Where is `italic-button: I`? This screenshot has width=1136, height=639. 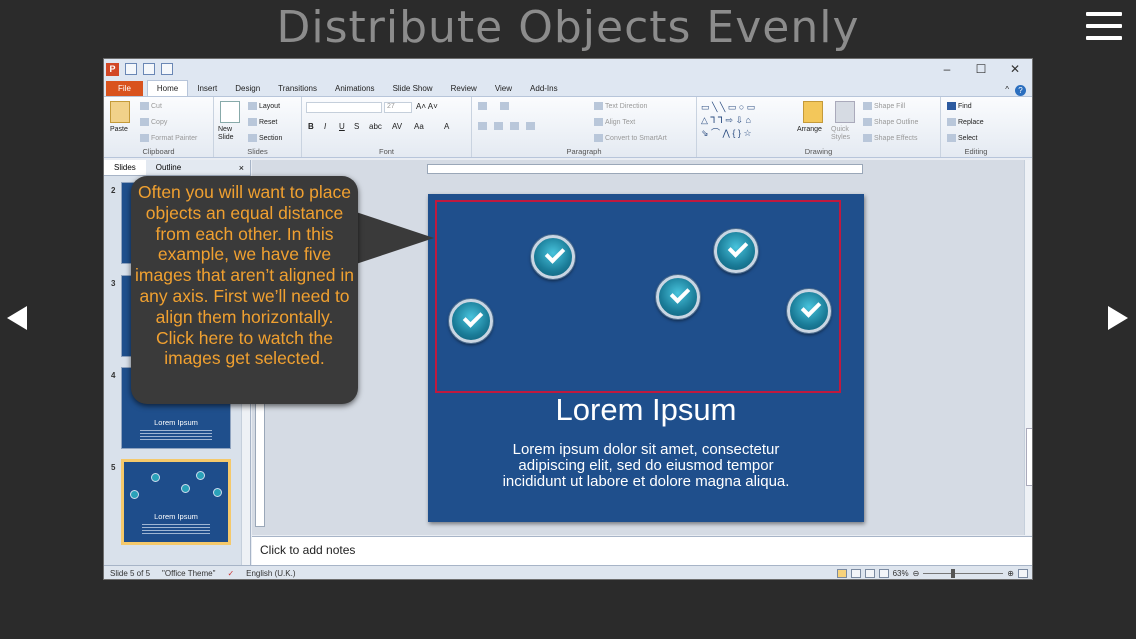 italic-button: I is located at coordinates (325, 126).